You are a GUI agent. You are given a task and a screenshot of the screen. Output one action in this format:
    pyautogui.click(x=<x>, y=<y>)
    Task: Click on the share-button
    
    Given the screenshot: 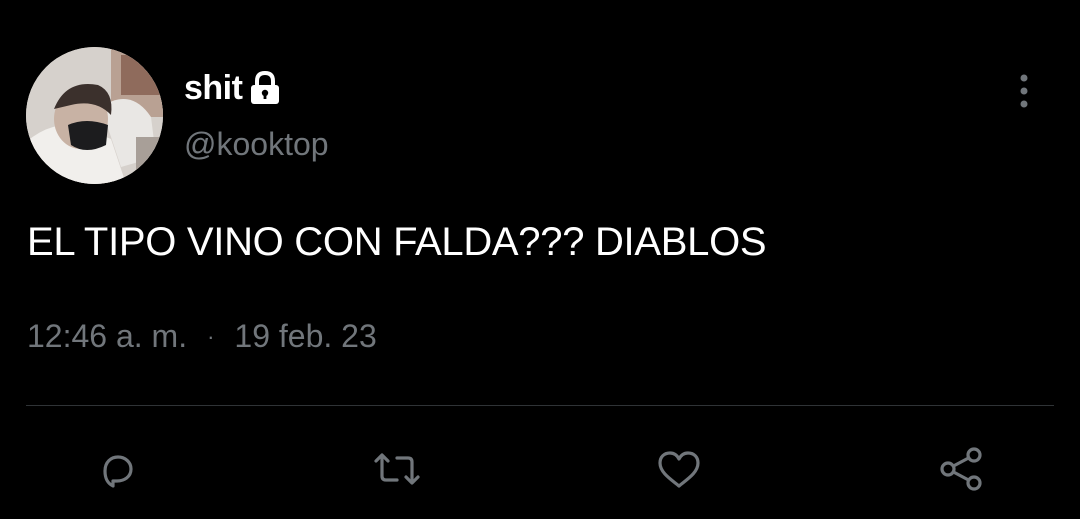 What is the action you would take?
    pyautogui.click(x=961, y=469)
    